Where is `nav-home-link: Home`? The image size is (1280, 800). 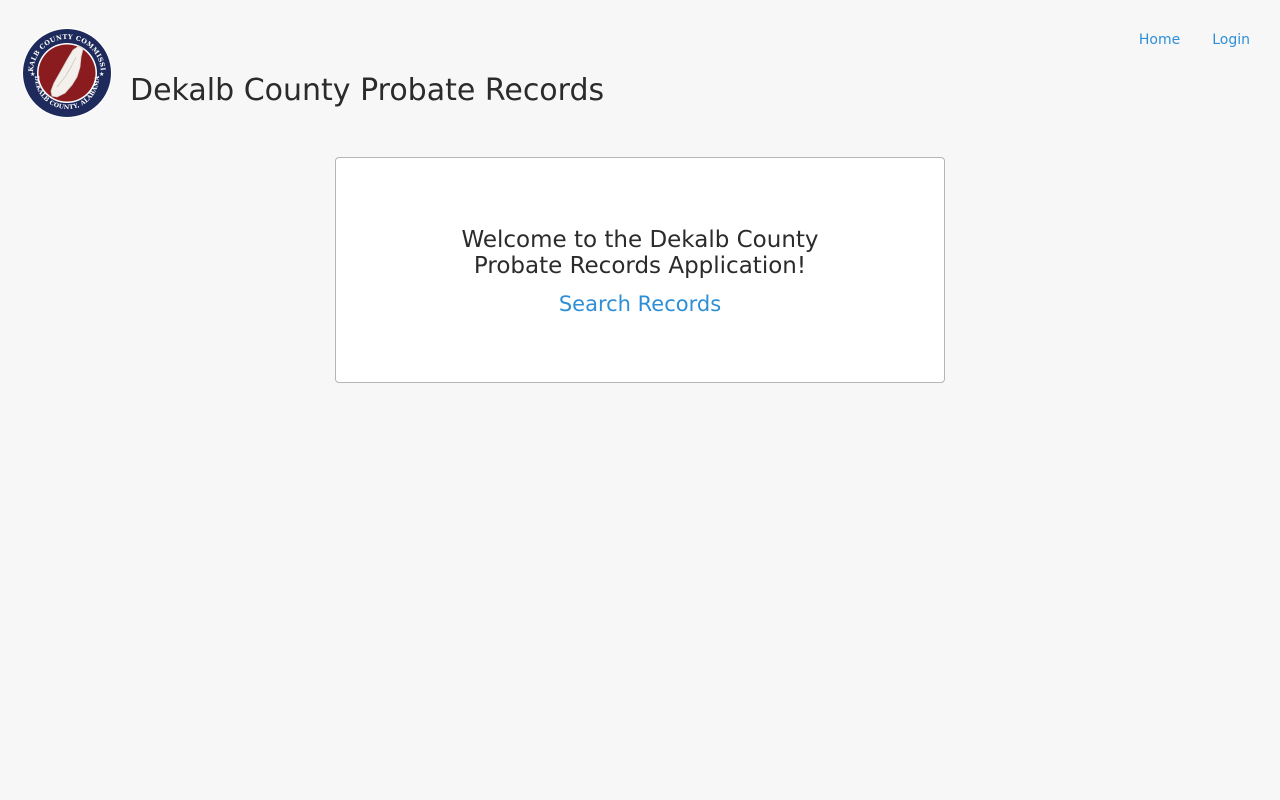
nav-home-link: Home is located at coordinates (1143, 40).